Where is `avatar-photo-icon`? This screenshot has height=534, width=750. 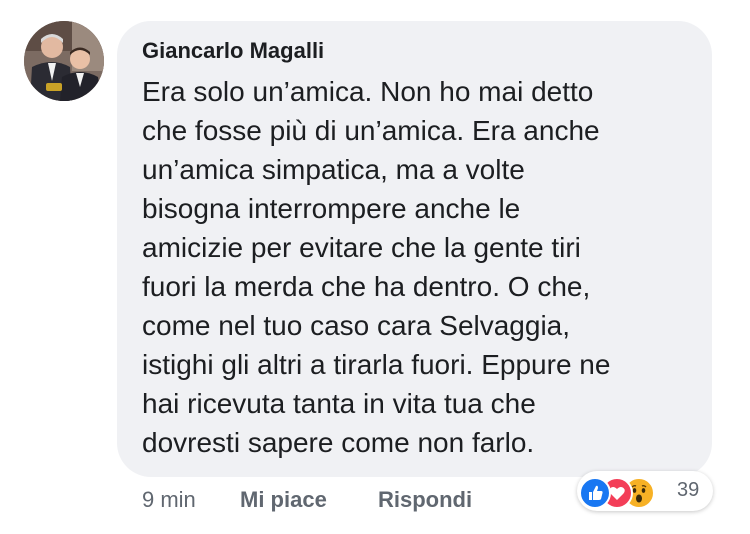 avatar-photo-icon is located at coordinates (64, 61).